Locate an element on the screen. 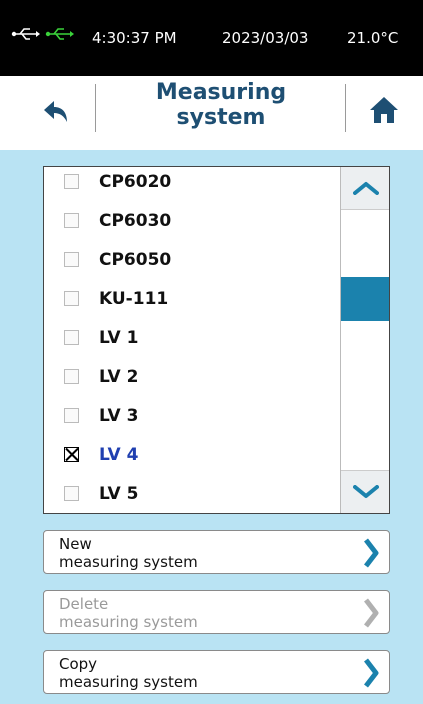 This screenshot has width=423, height=704. usb-icon is located at coordinates (42, 34).